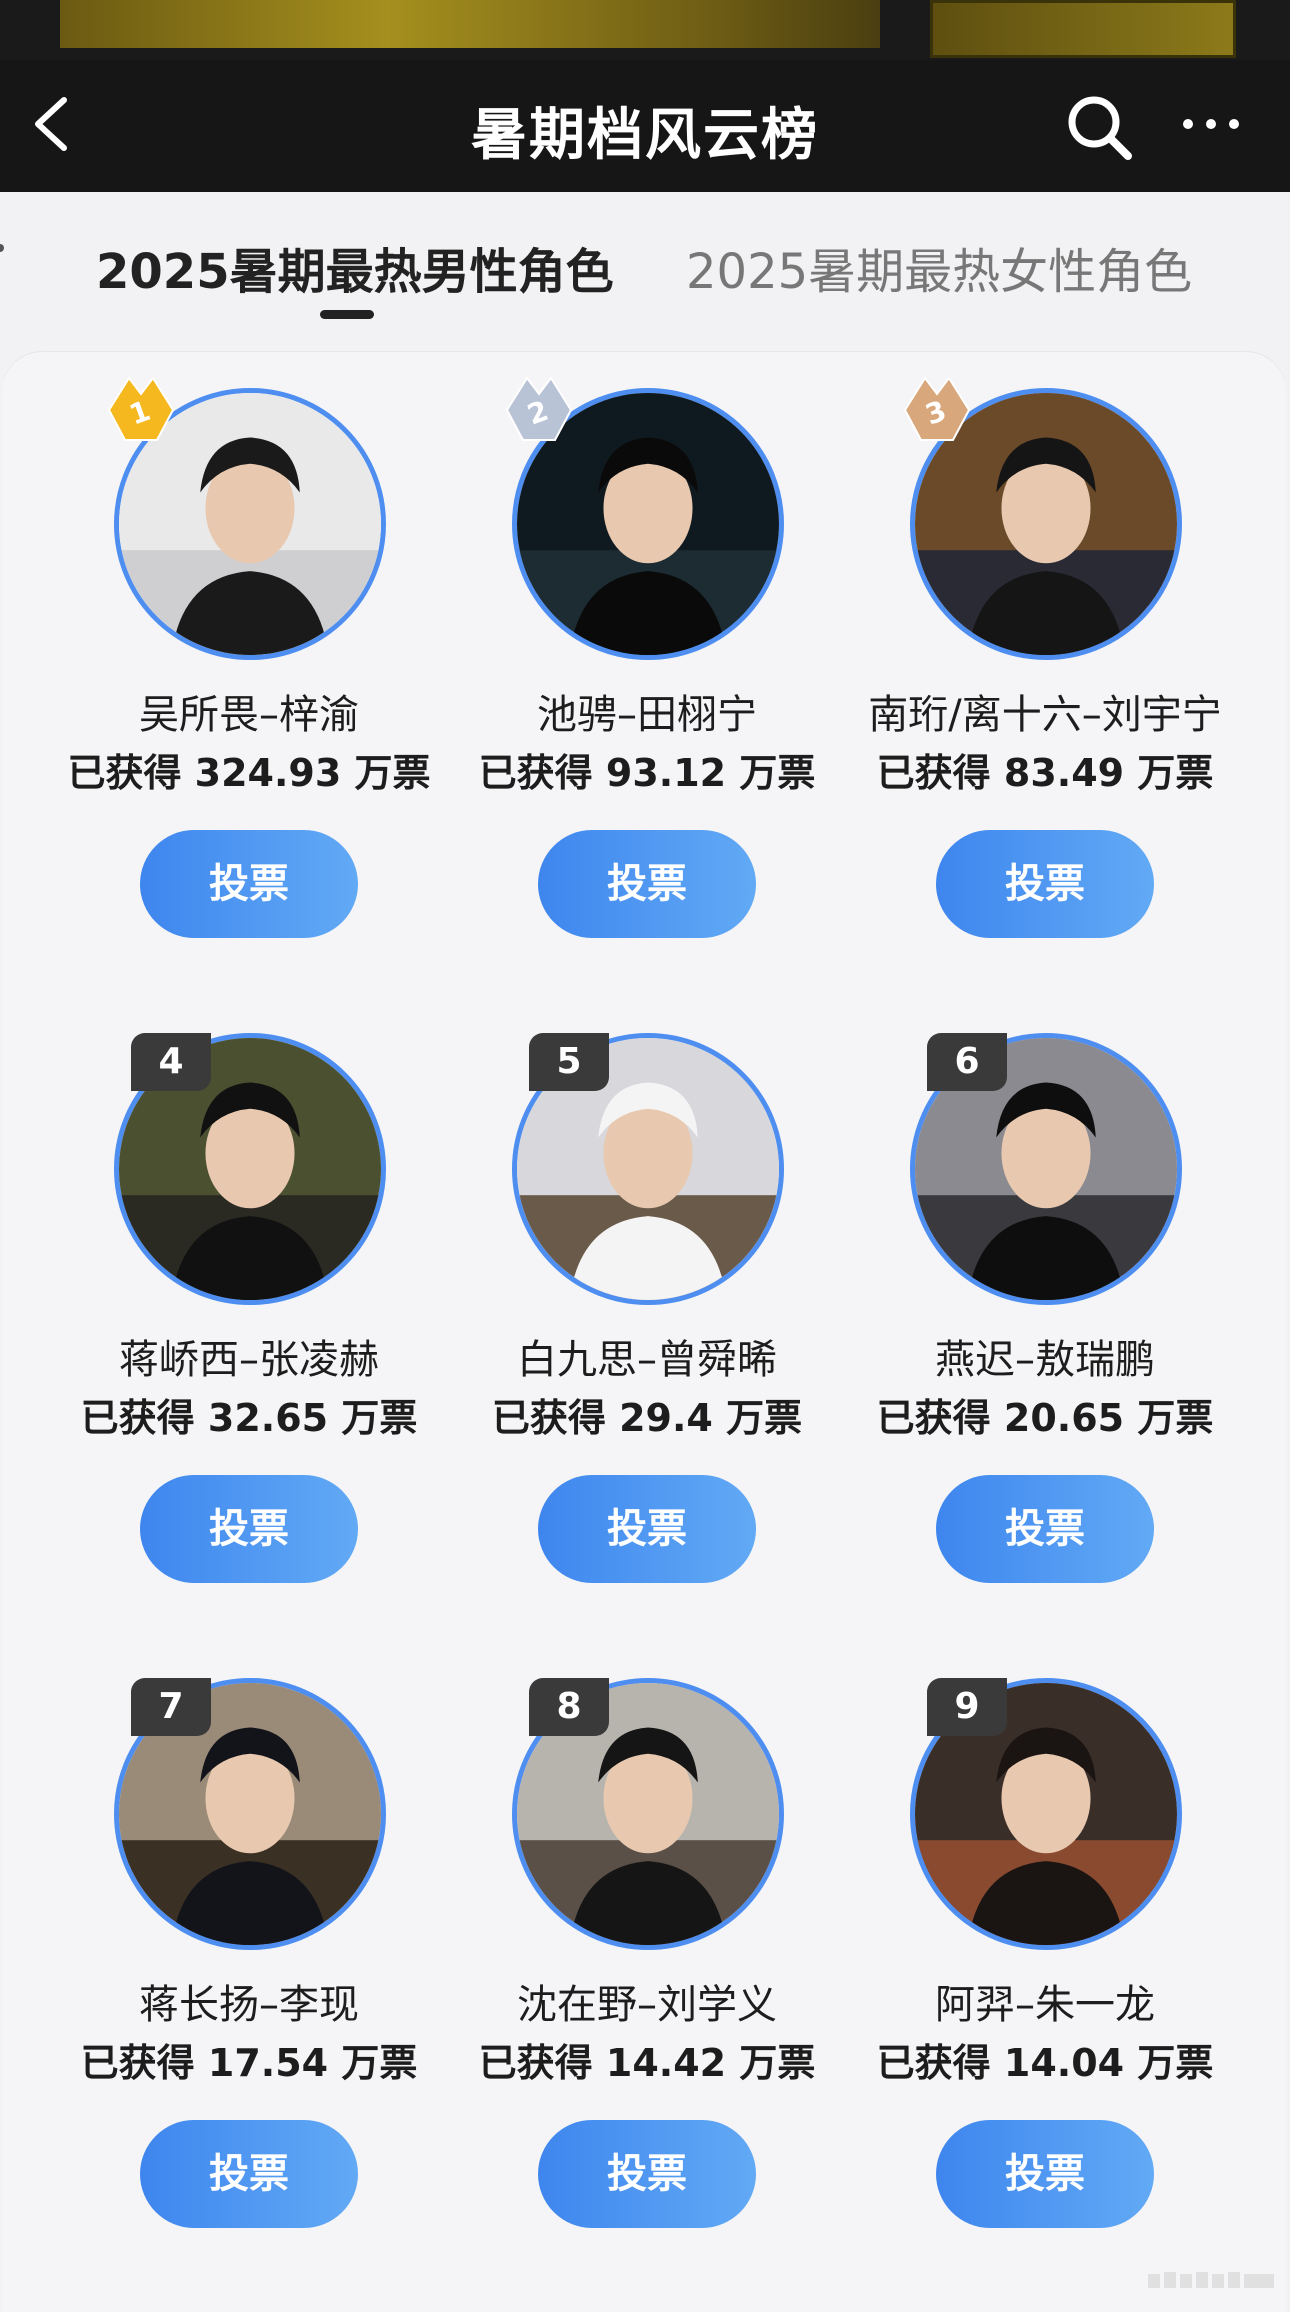  I want to click on tab-bar: 2025暑期最热男性角色 2025暑期最热女性角色, so click(645, 267).